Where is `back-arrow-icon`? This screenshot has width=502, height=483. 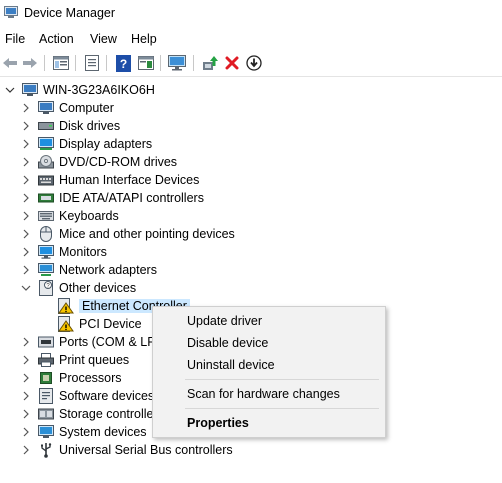 back-arrow-icon is located at coordinates (10, 63).